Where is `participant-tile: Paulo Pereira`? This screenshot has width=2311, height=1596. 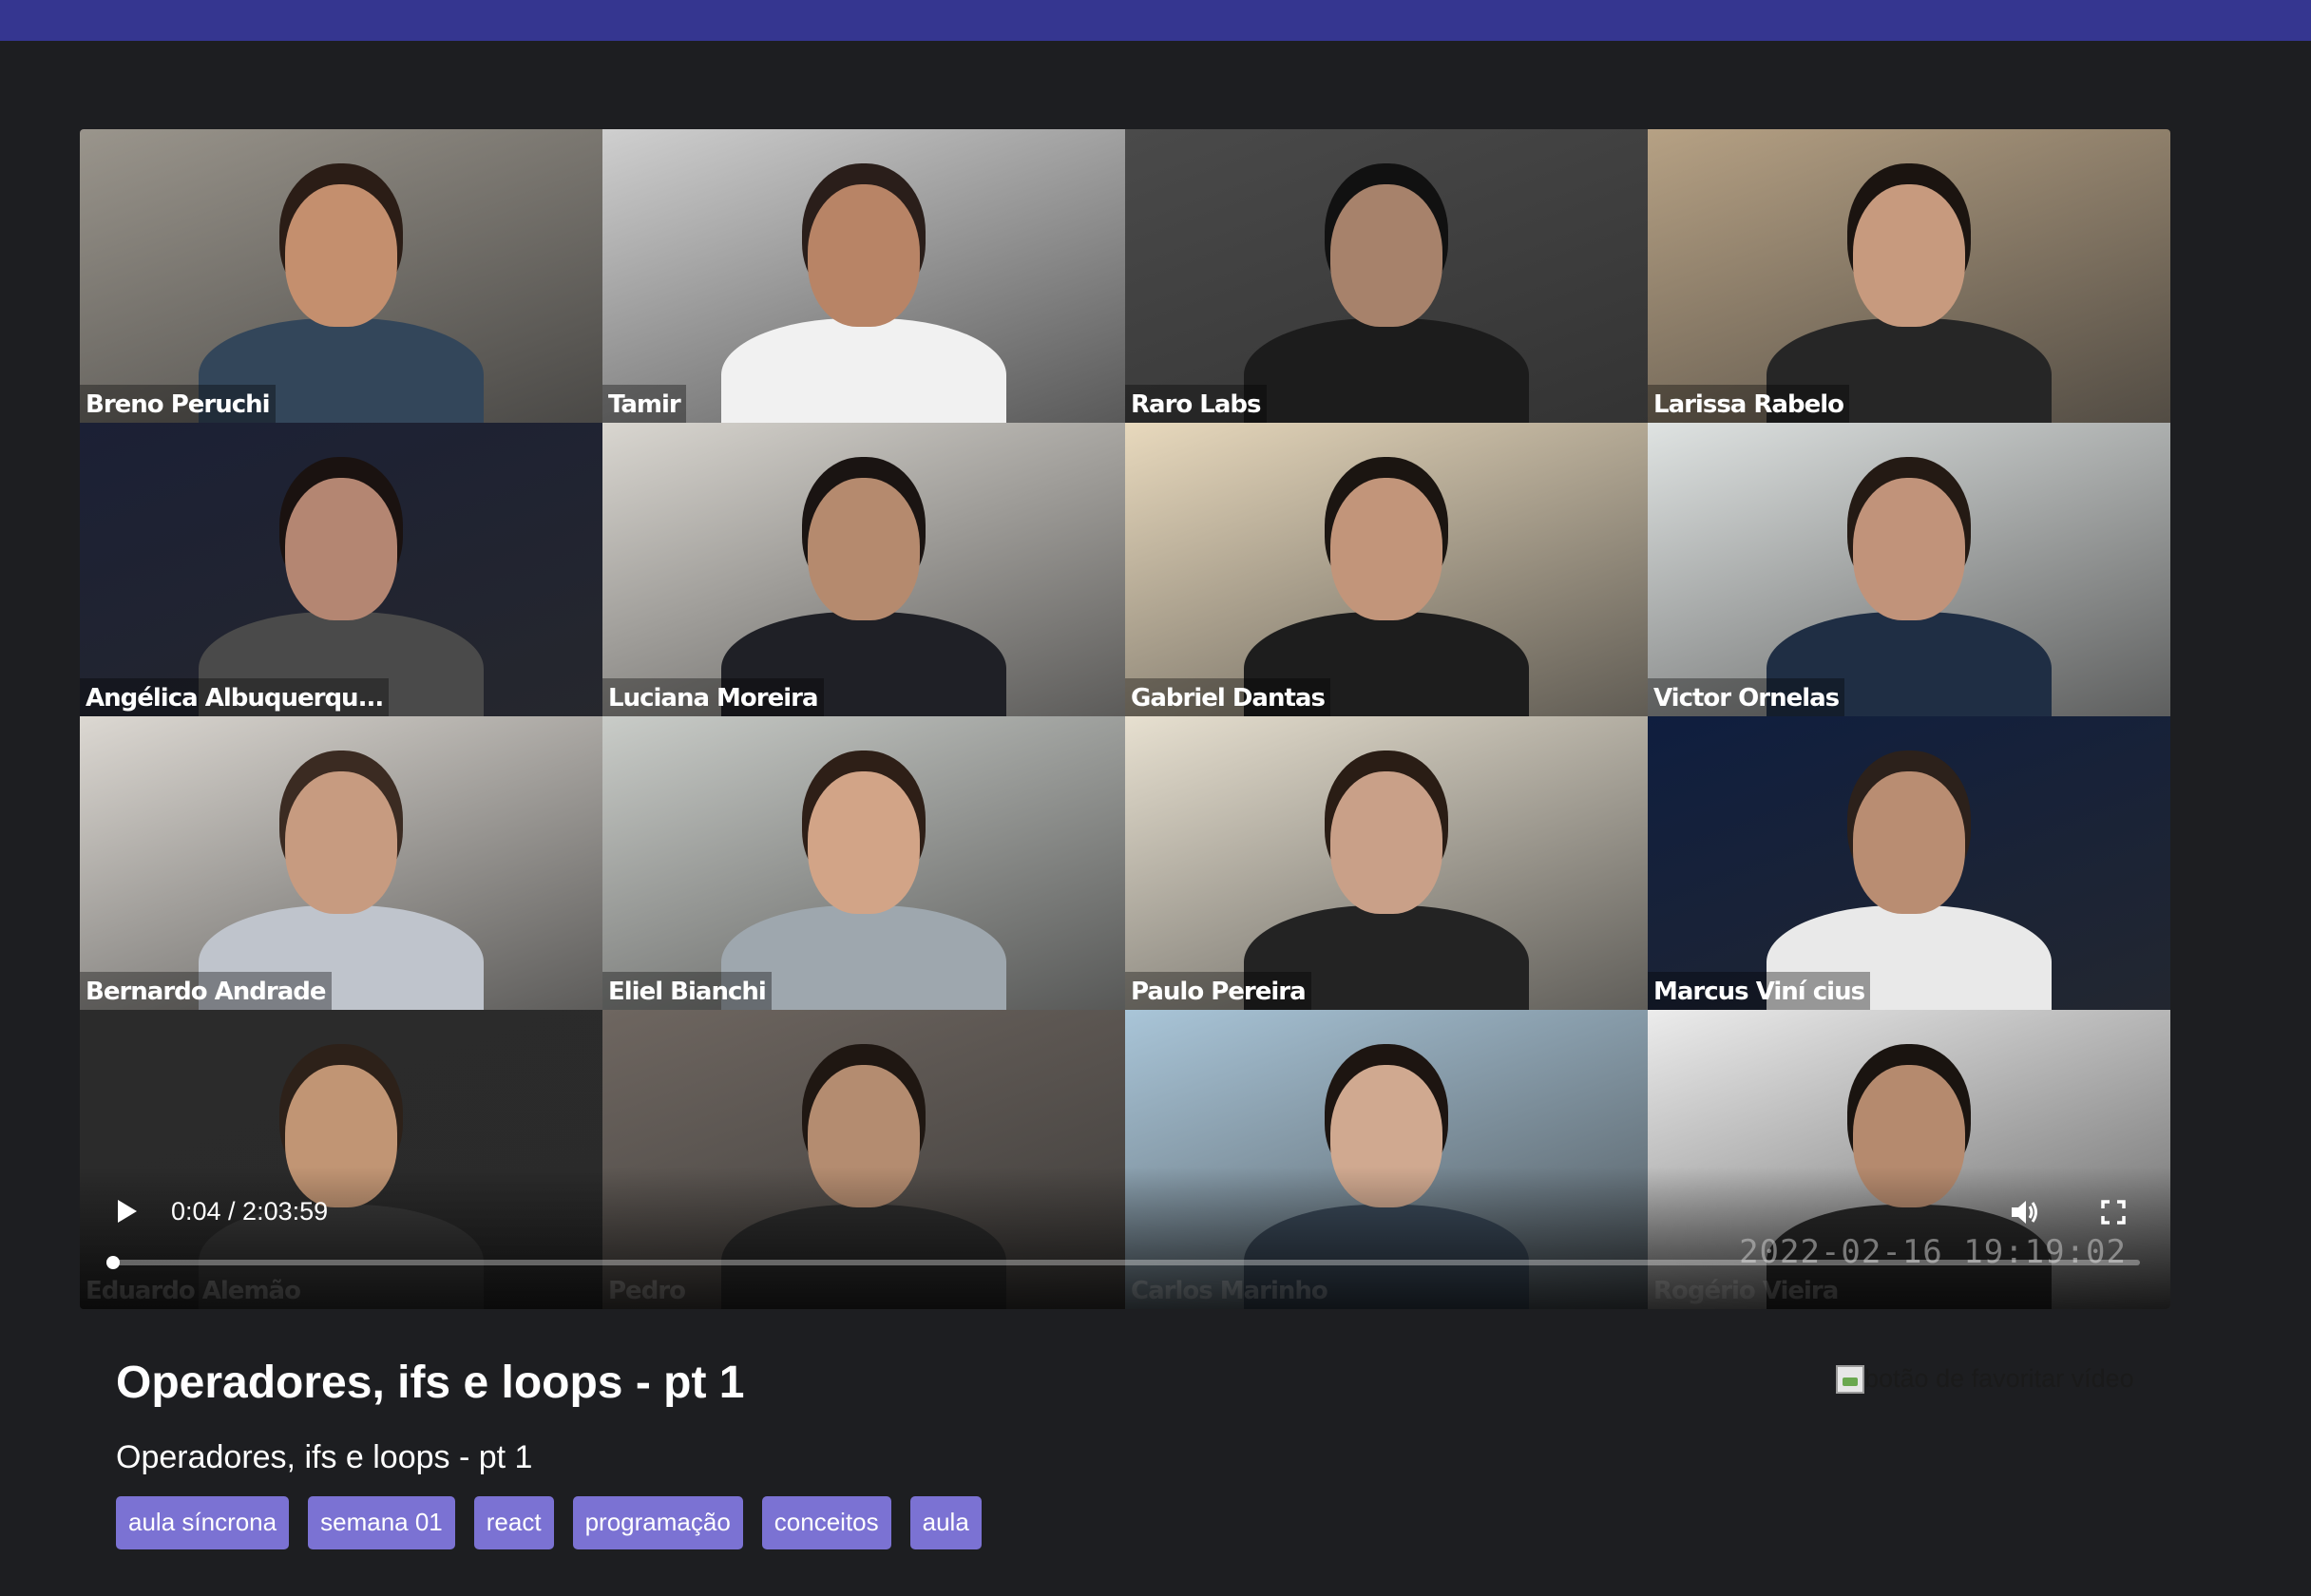 participant-tile: Paulo Pereira is located at coordinates (1386, 863).